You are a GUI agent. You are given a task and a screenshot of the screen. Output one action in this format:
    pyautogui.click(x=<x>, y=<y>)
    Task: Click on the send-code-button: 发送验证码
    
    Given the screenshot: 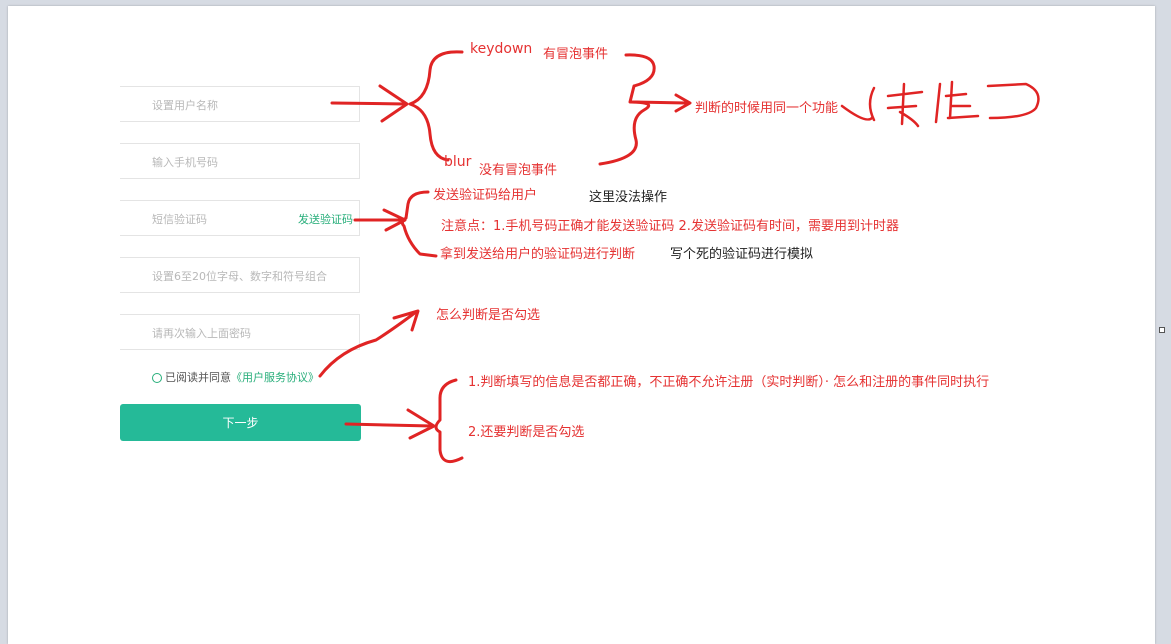 What is the action you would take?
    pyautogui.click(x=325, y=219)
    